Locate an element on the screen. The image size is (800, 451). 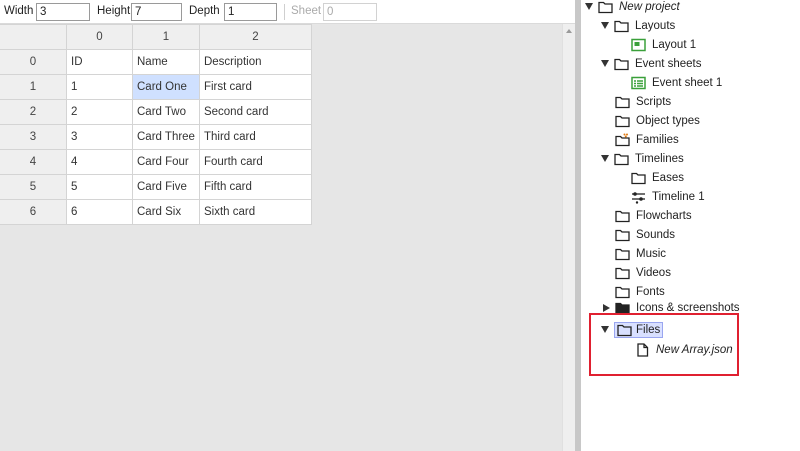
grid-cell: Fifth card is located at coordinates (255, 187).